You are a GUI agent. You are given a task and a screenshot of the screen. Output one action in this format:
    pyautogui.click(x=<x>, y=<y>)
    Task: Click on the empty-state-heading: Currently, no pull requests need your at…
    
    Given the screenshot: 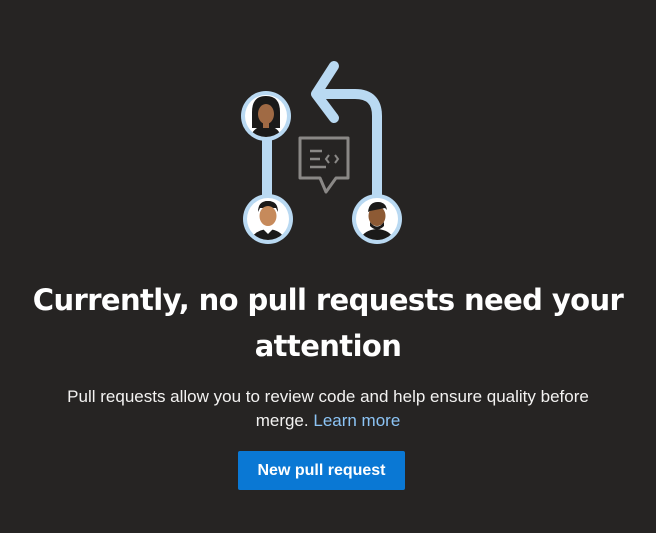 What is the action you would take?
    pyautogui.click(x=328, y=323)
    